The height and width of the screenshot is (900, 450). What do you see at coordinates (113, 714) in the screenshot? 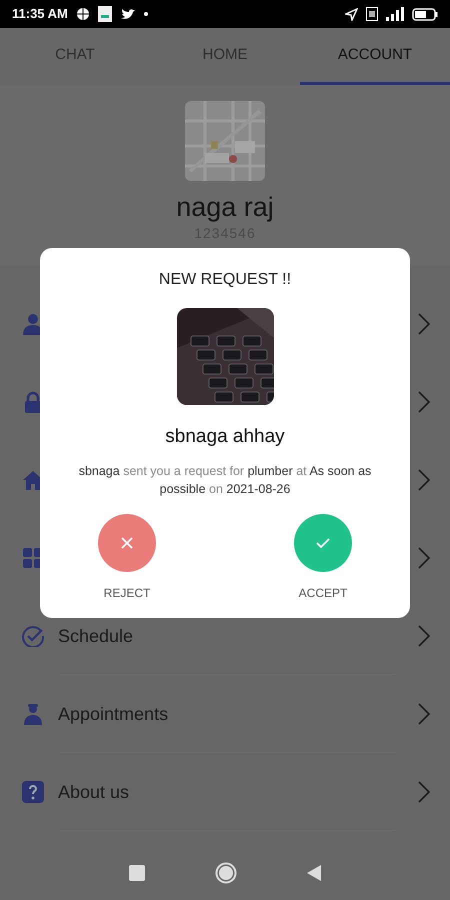
I see `menu-item-label: Appointments` at bounding box center [113, 714].